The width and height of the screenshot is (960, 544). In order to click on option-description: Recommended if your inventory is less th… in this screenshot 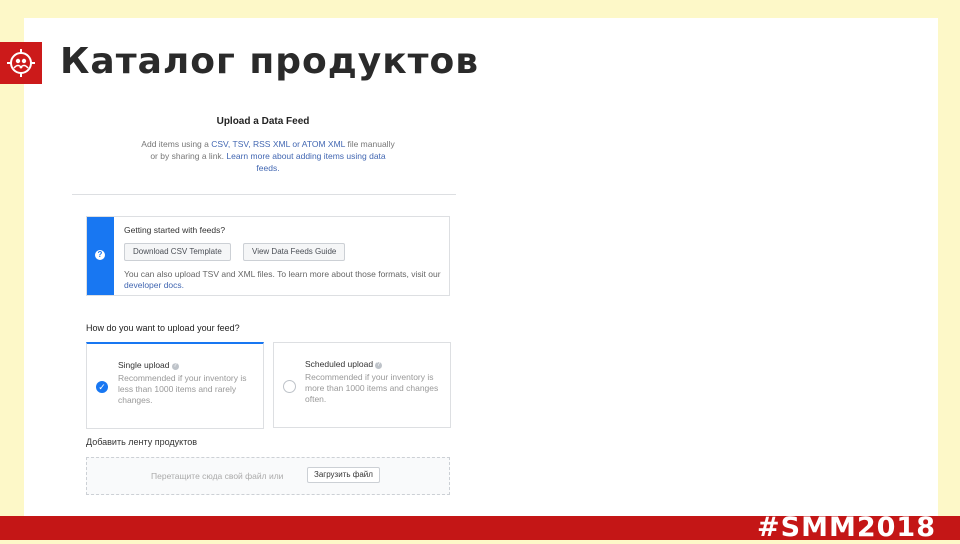, I will do `click(182, 389)`.